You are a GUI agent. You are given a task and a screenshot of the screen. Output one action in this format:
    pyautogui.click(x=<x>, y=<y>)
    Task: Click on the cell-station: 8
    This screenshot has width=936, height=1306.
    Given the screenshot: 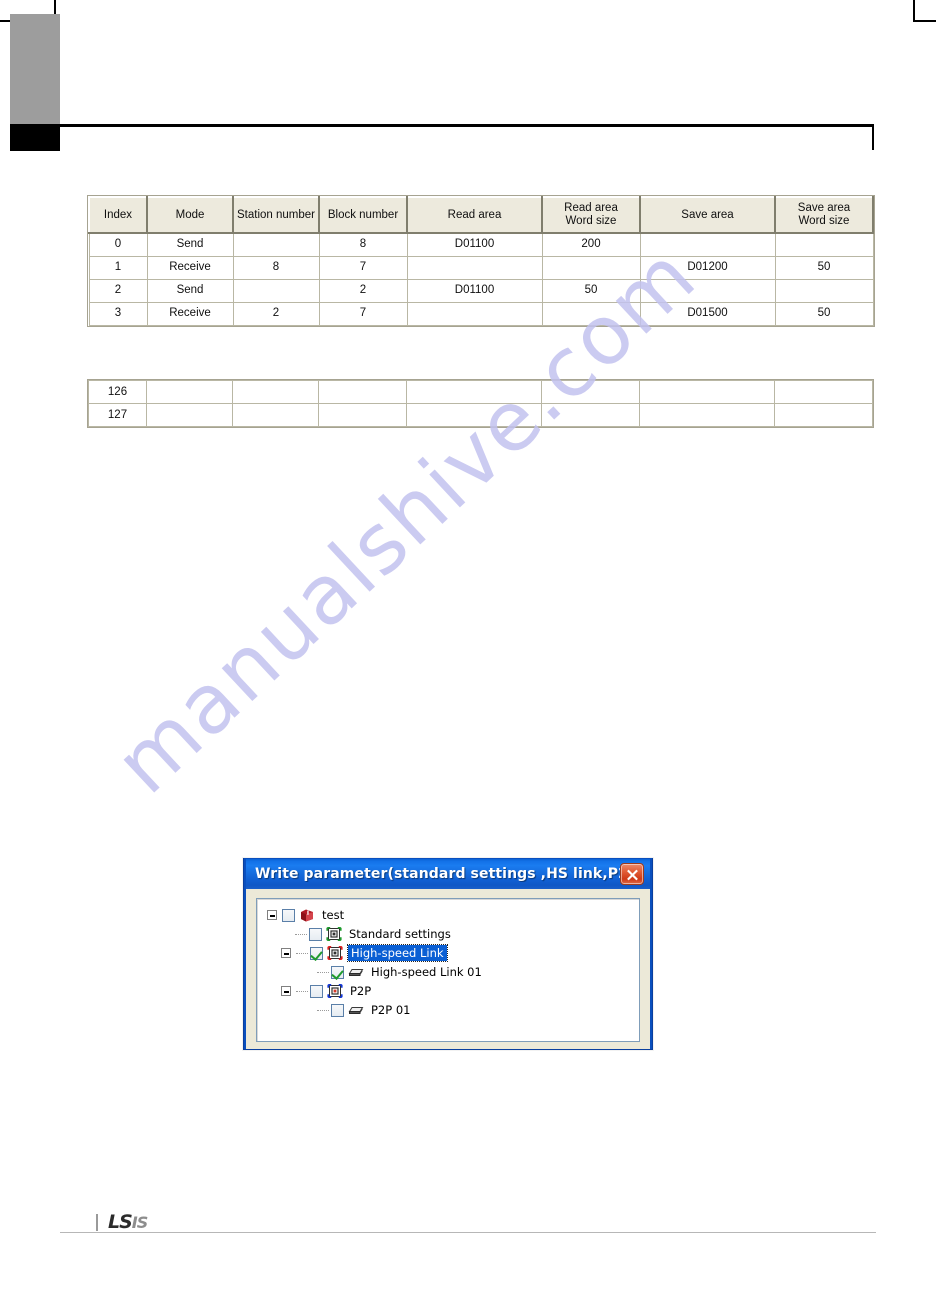 What is the action you would take?
    pyautogui.click(x=276, y=267)
    